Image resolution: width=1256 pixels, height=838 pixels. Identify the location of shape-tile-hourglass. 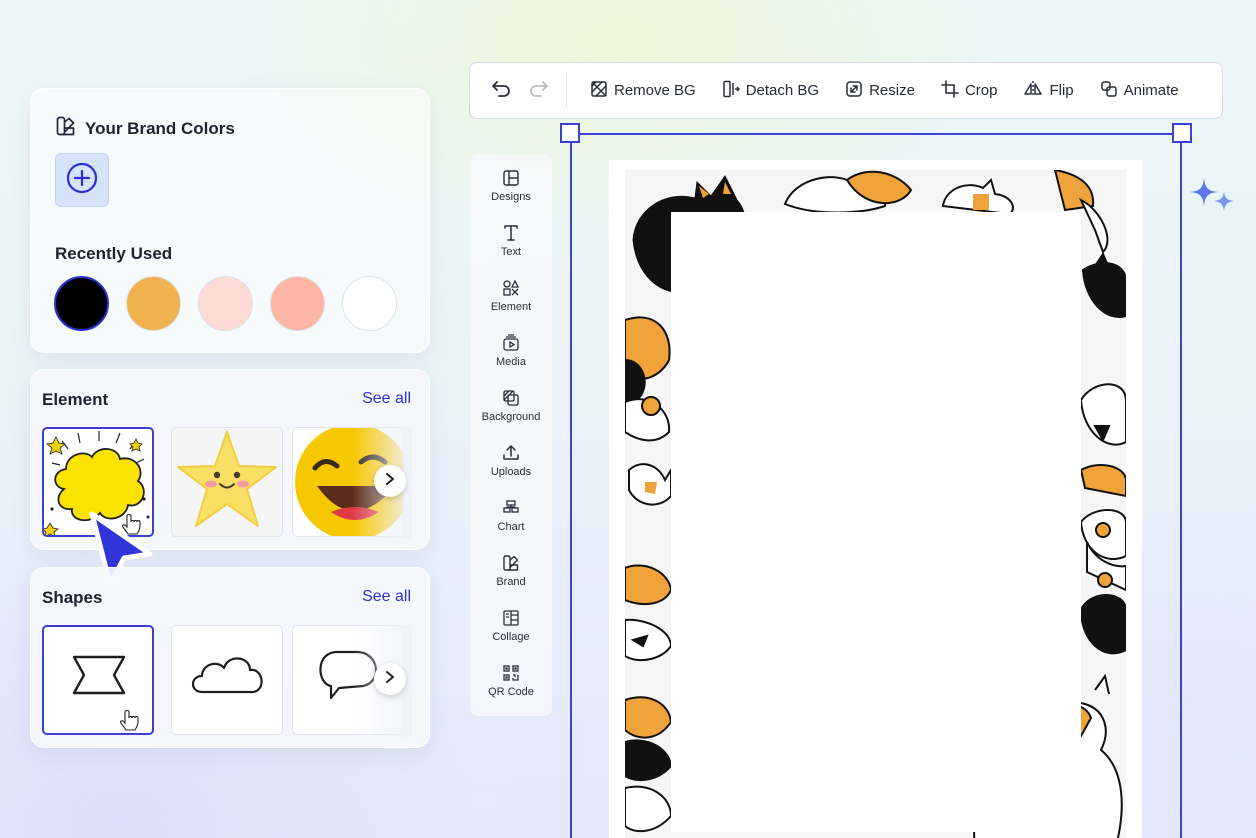
(98, 680).